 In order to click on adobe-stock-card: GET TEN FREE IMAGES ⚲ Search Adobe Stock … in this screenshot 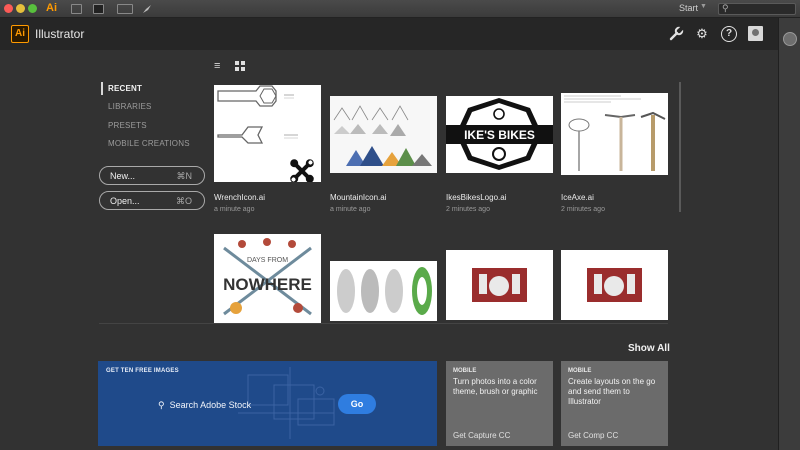, I will do `click(267, 403)`.